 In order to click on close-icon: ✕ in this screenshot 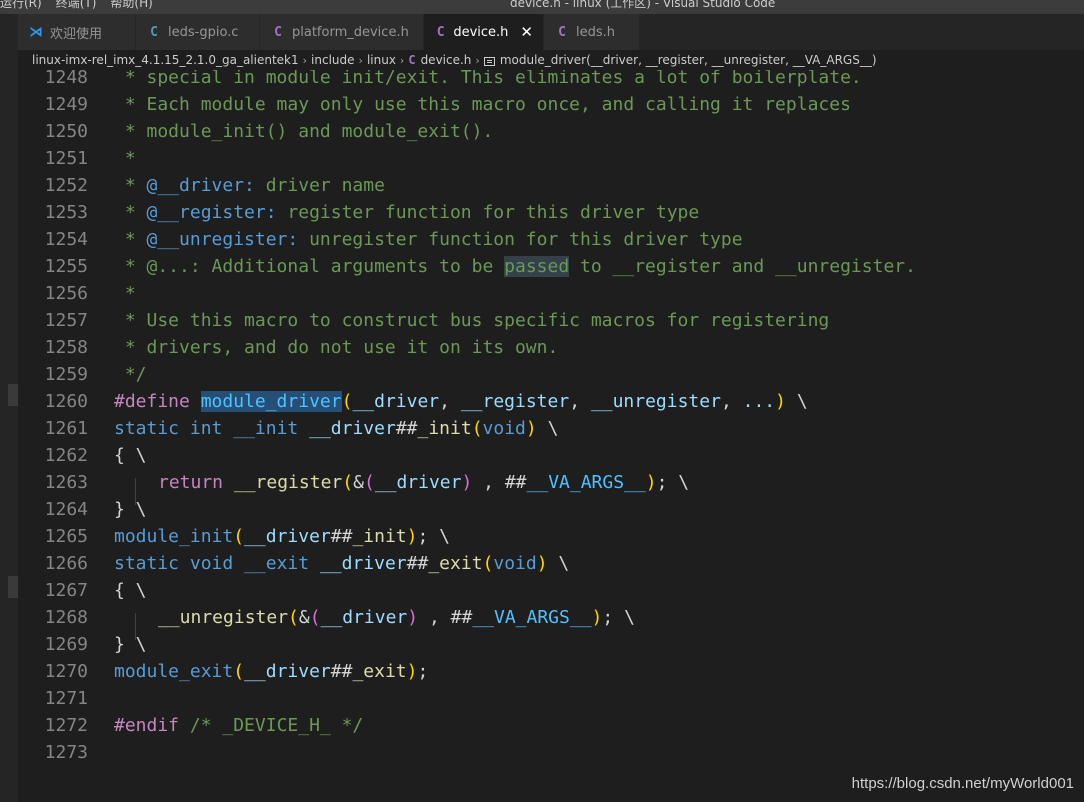, I will do `click(526, 32)`.